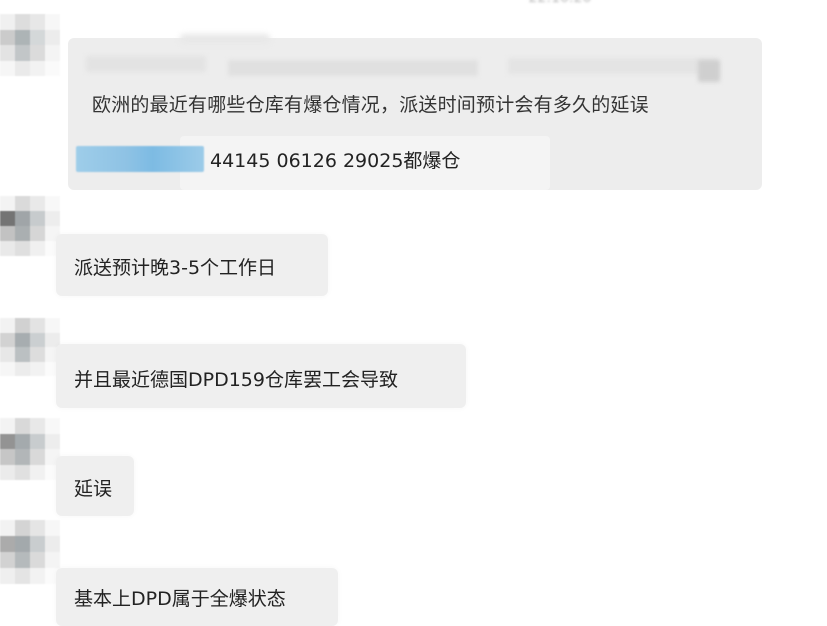 The image size is (827, 626). What do you see at coordinates (370, 105) in the screenshot?
I see `quoted-question-text: 欧洲的最近有哪些仓库有爆仓情况，派送时间预计会有多久的延误` at bounding box center [370, 105].